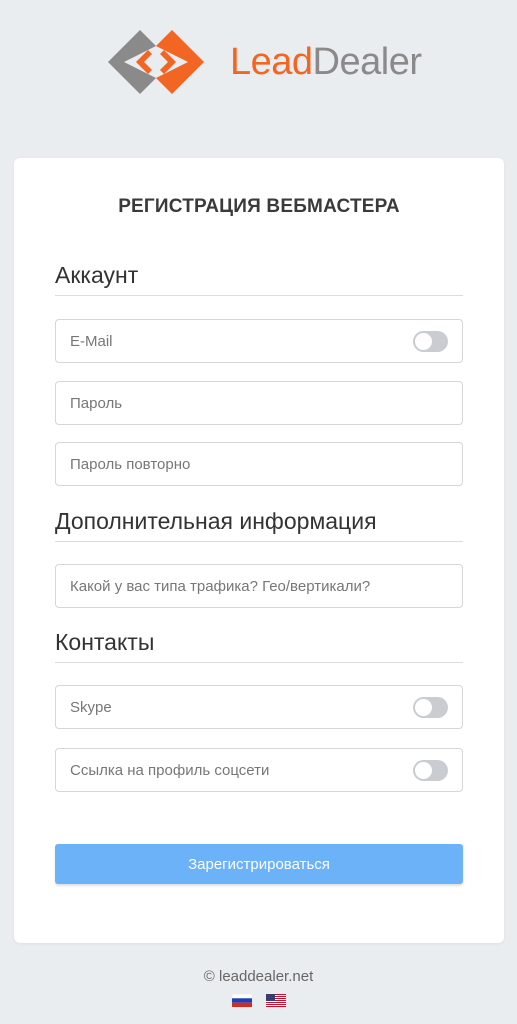  What do you see at coordinates (259, 206) in the screenshot?
I see `form-title: РЕГИСТРАЦИЯ ВЕБМАСТЕРА` at bounding box center [259, 206].